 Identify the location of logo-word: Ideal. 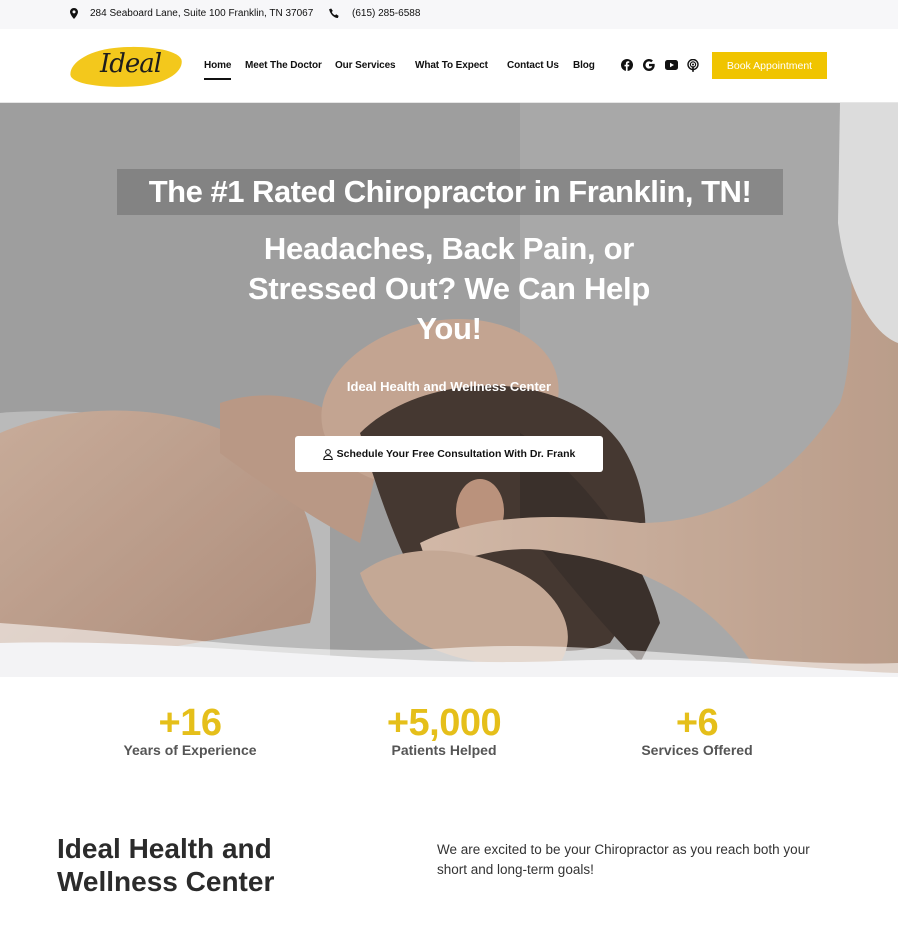
(131, 64).